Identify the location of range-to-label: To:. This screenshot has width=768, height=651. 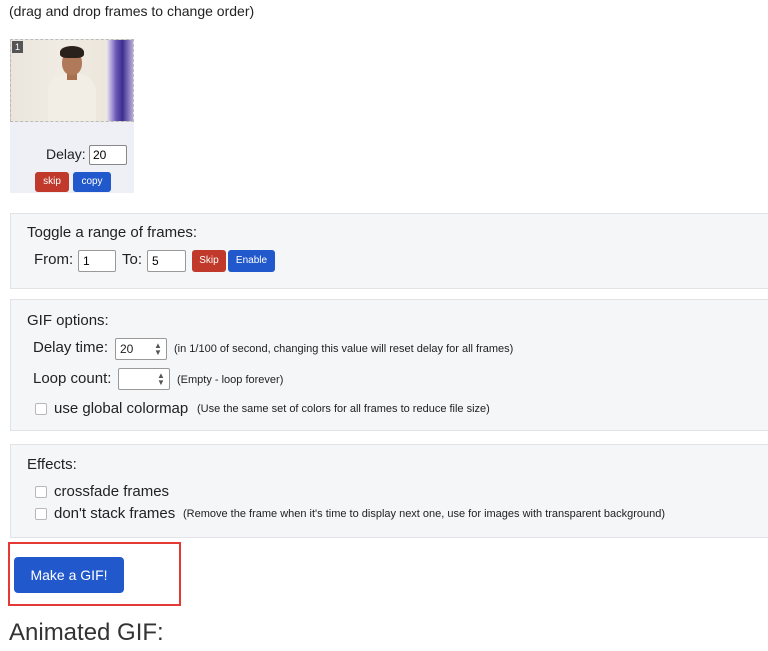
(132, 259).